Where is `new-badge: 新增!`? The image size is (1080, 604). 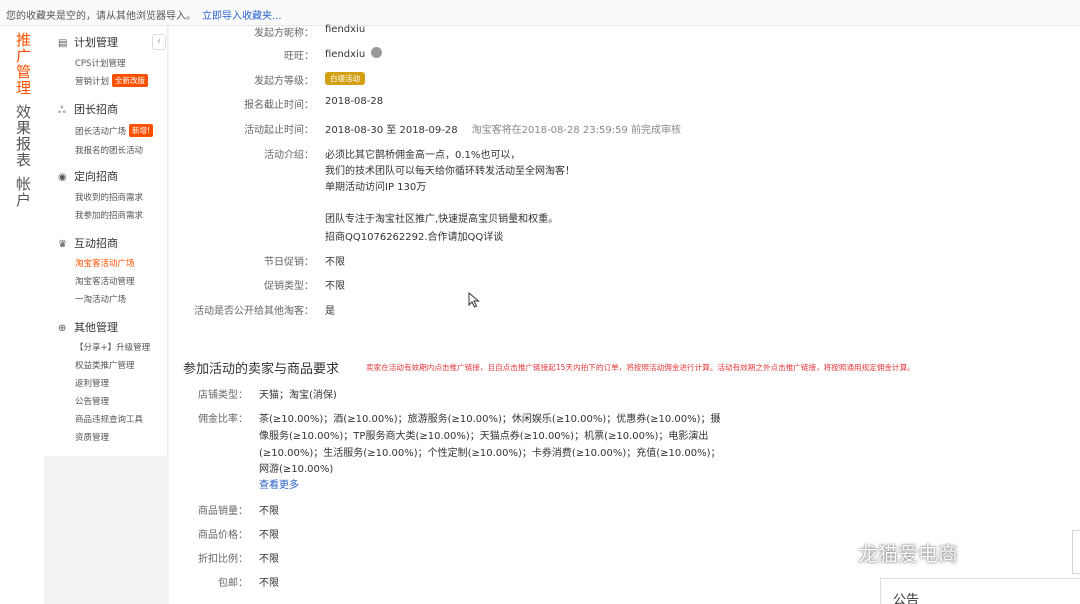 new-badge: 新增! is located at coordinates (141, 130).